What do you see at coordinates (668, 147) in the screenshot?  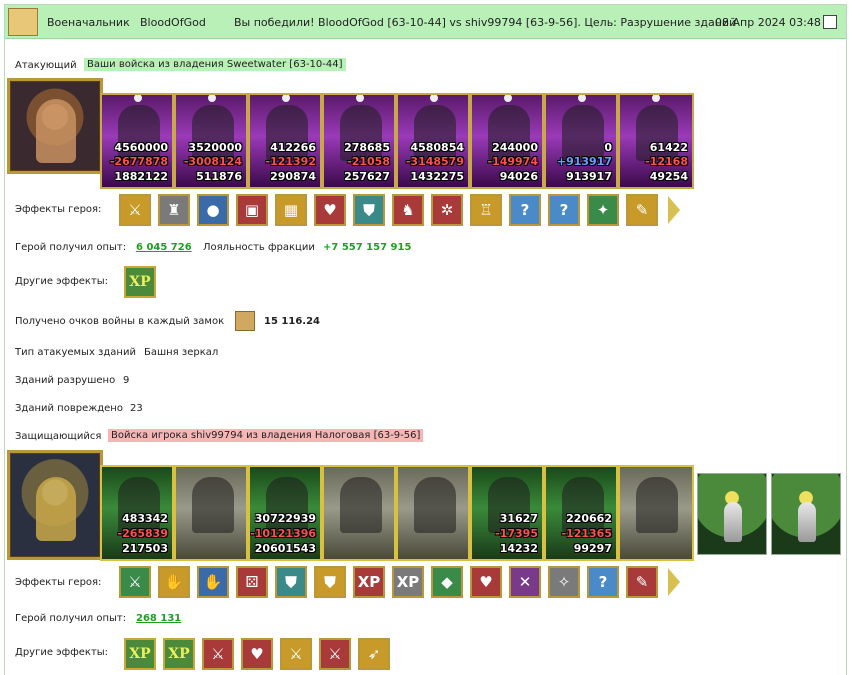 I see `unit-count: 61422` at bounding box center [668, 147].